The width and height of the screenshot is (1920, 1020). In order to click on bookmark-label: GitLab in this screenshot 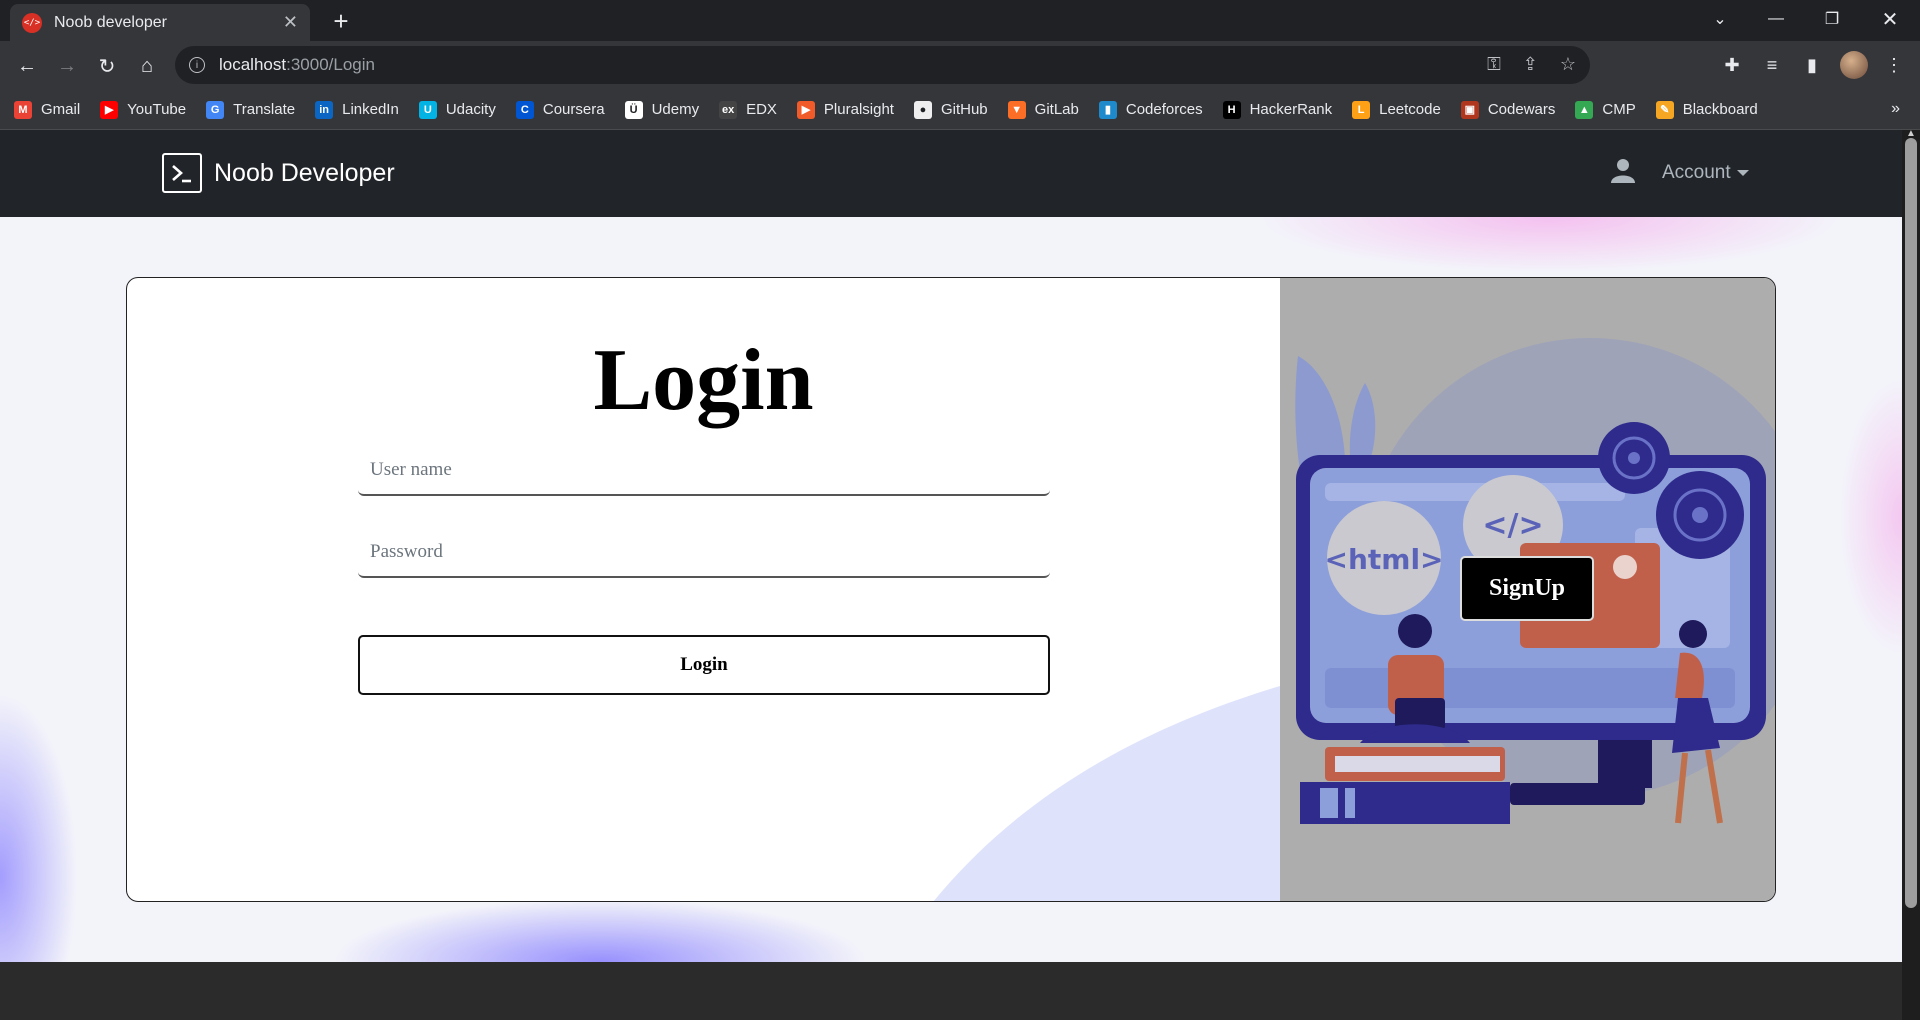, I will do `click(1056, 109)`.